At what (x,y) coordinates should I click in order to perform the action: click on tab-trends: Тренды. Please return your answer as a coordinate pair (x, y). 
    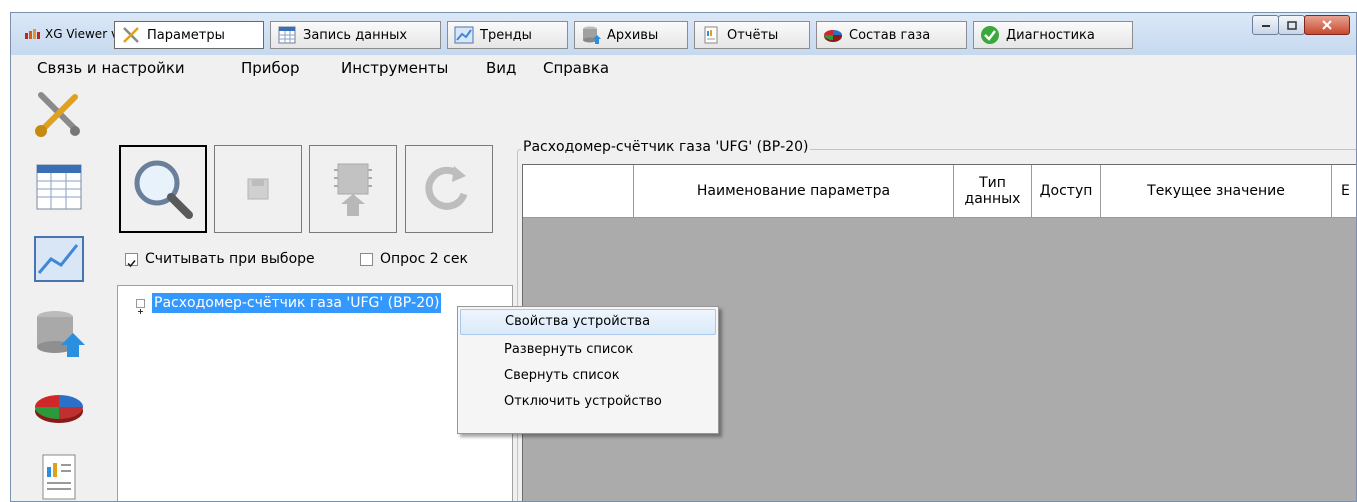
    Looking at the image, I should click on (507, 35).